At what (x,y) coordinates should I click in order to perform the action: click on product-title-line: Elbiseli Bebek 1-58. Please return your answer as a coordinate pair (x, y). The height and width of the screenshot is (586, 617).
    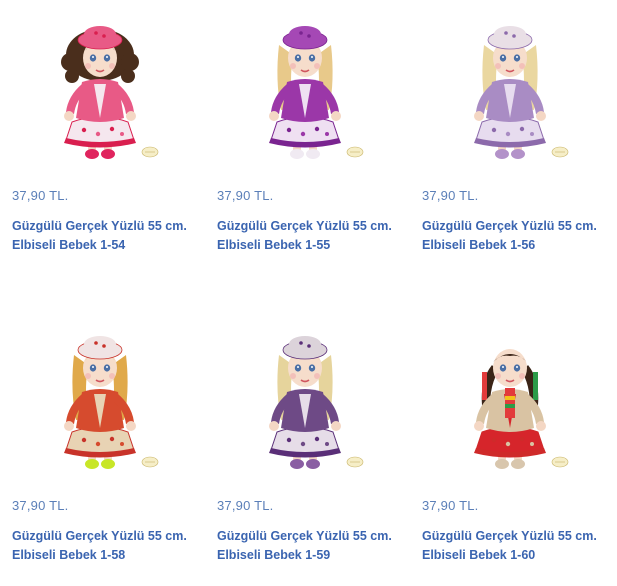
    Looking at the image, I should click on (69, 555).